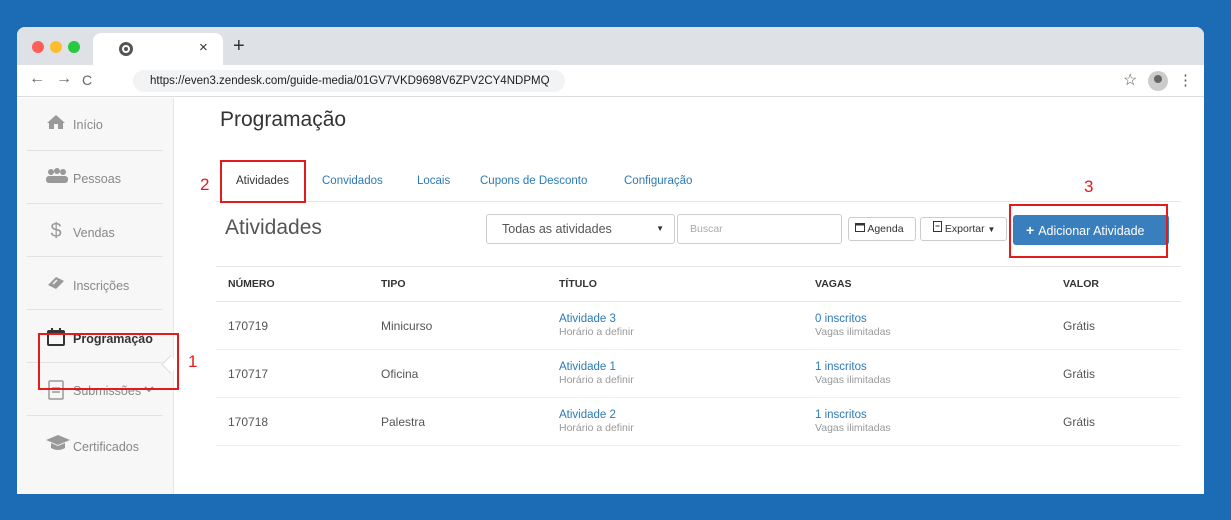 The height and width of the screenshot is (520, 1231). I want to click on back-icon: ←, so click(37, 79).